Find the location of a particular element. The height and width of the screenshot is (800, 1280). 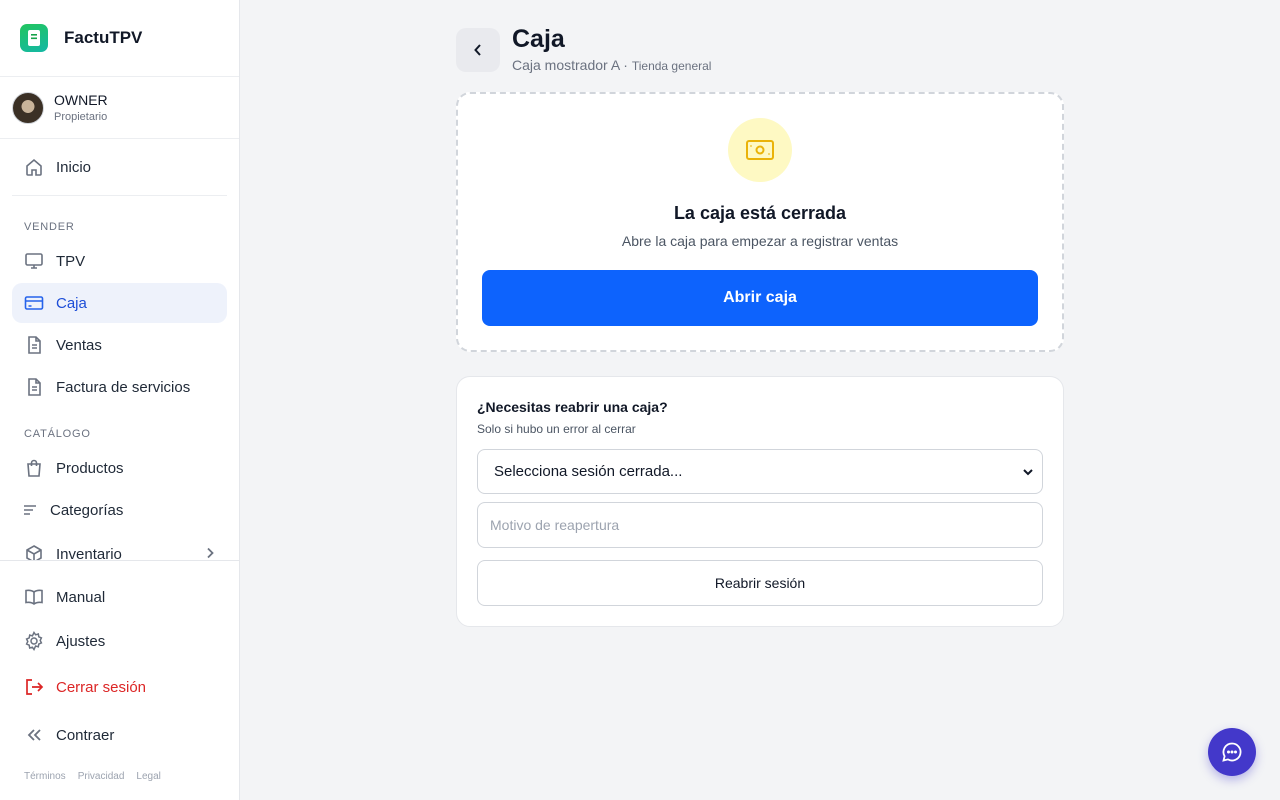

gear-icon is located at coordinates (34, 641).